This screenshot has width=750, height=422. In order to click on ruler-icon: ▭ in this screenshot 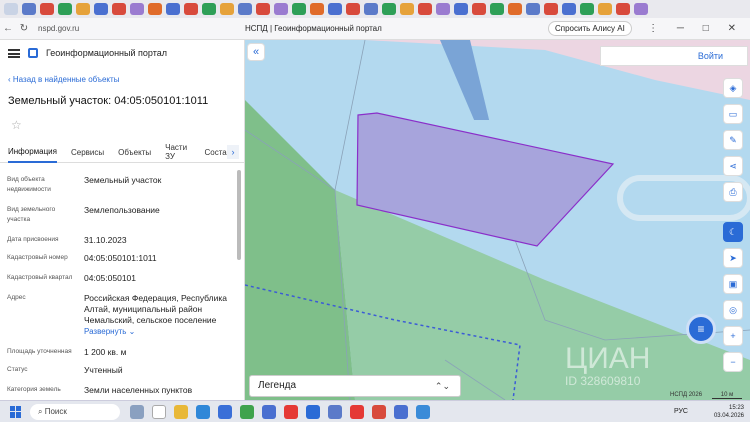, I will do `click(733, 114)`.